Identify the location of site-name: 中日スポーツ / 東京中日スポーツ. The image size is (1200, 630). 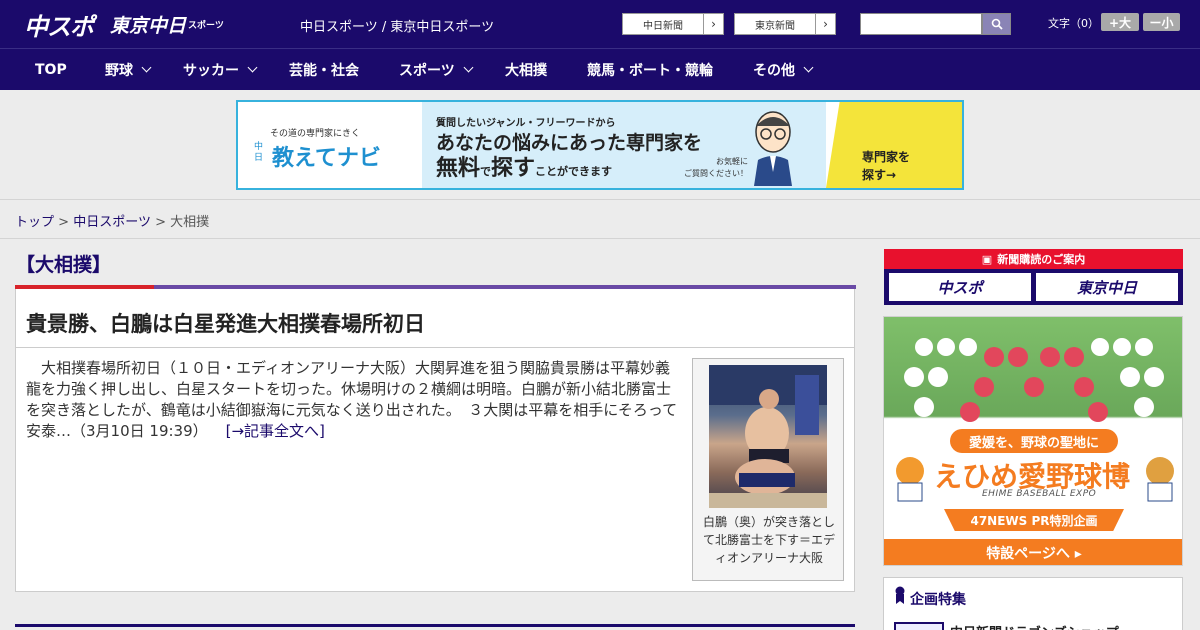
(397, 27).